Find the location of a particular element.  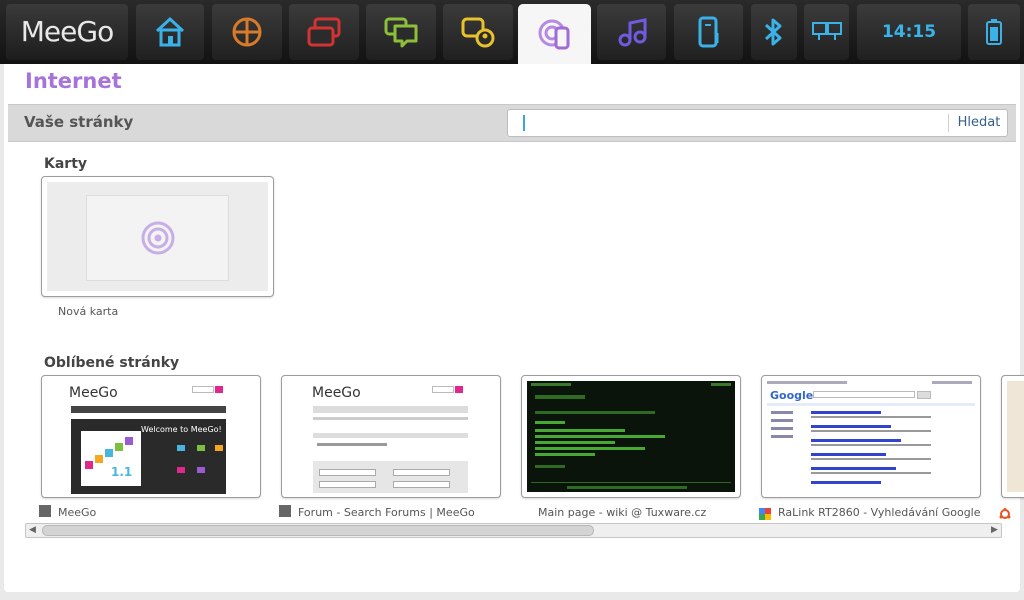

panel-header: Vaše stránky Hledat is located at coordinates (512, 123).